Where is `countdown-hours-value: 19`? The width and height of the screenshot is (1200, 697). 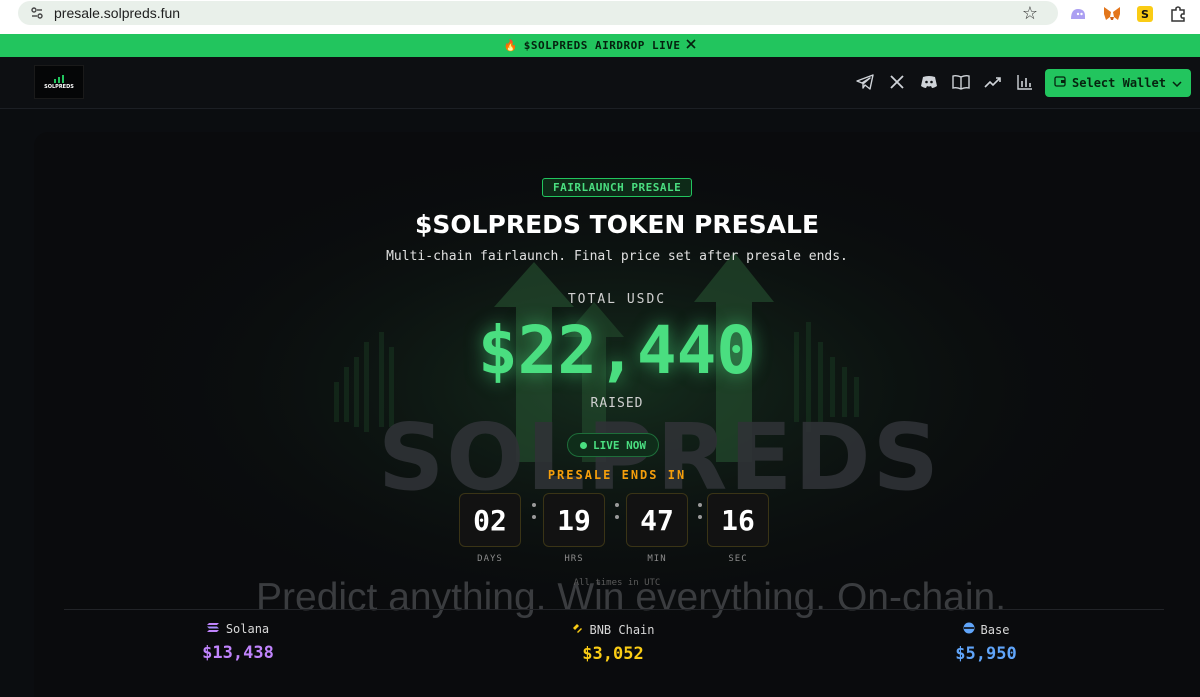 countdown-hours-value: 19 is located at coordinates (574, 520).